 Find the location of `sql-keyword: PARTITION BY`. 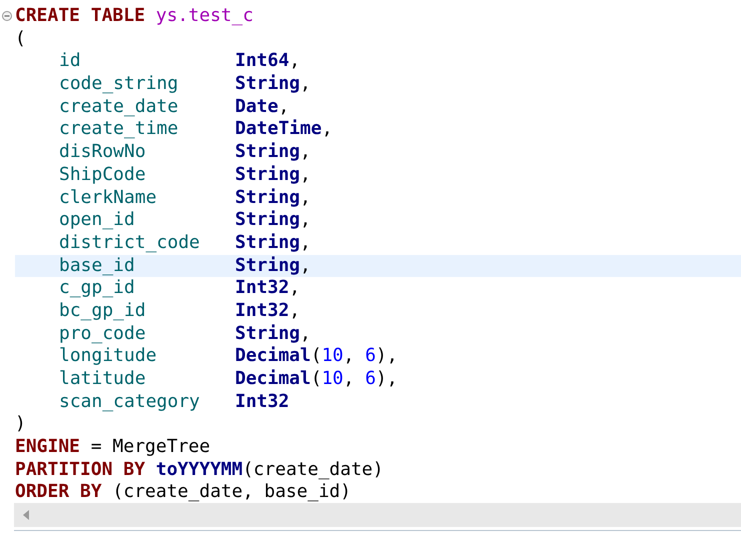

sql-keyword: PARTITION BY is located at coordinates (80, 470).